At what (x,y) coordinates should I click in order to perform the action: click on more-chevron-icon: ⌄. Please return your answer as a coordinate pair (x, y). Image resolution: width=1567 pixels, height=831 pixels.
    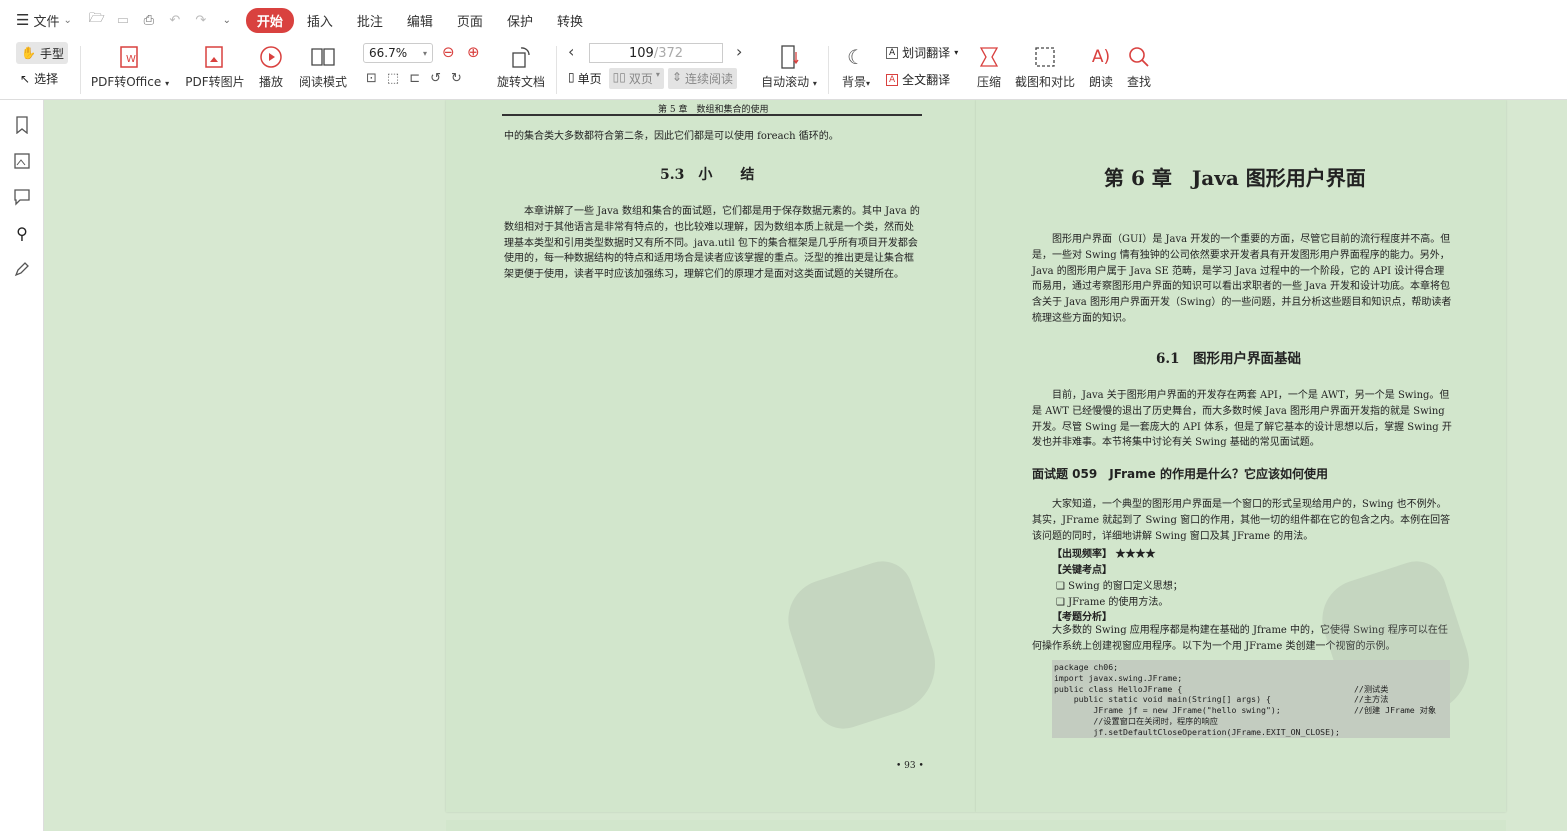
    Looking at the image, I should click on (227, 20).